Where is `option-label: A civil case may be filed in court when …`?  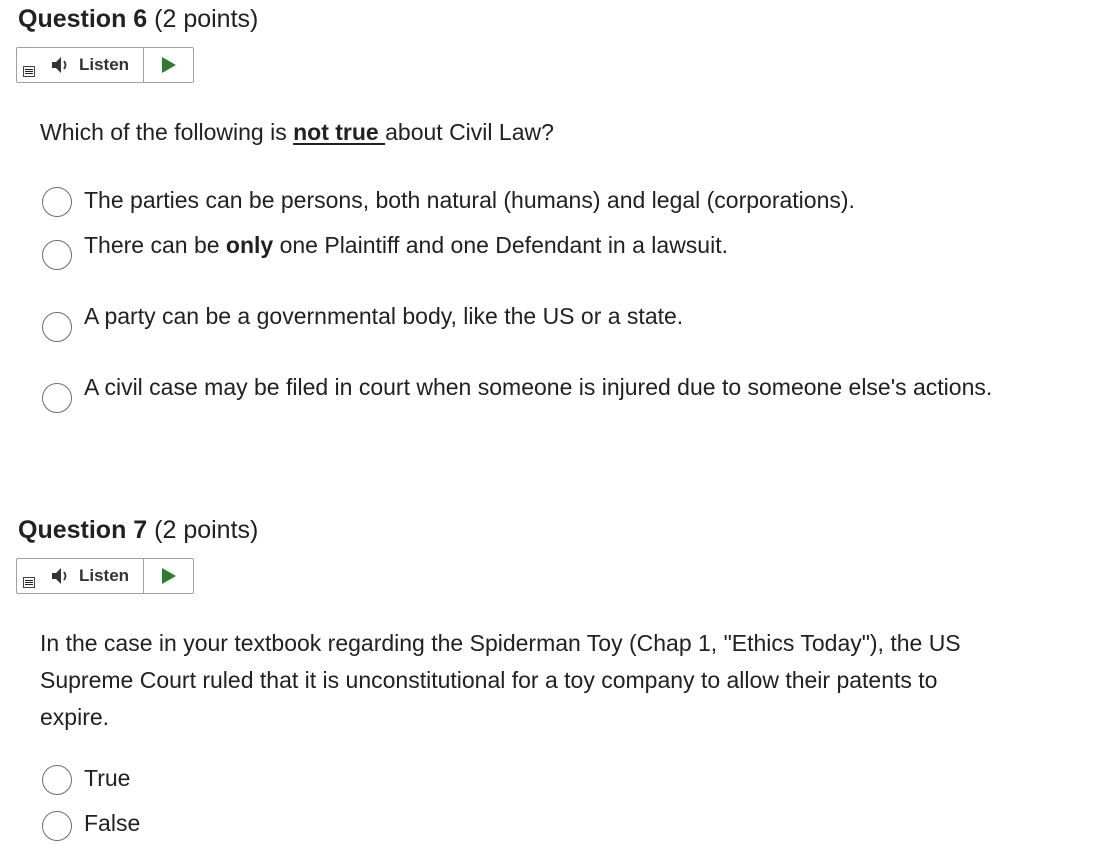
option-label: A civil case may be filed in court when … is located at coordinates (538, 387).